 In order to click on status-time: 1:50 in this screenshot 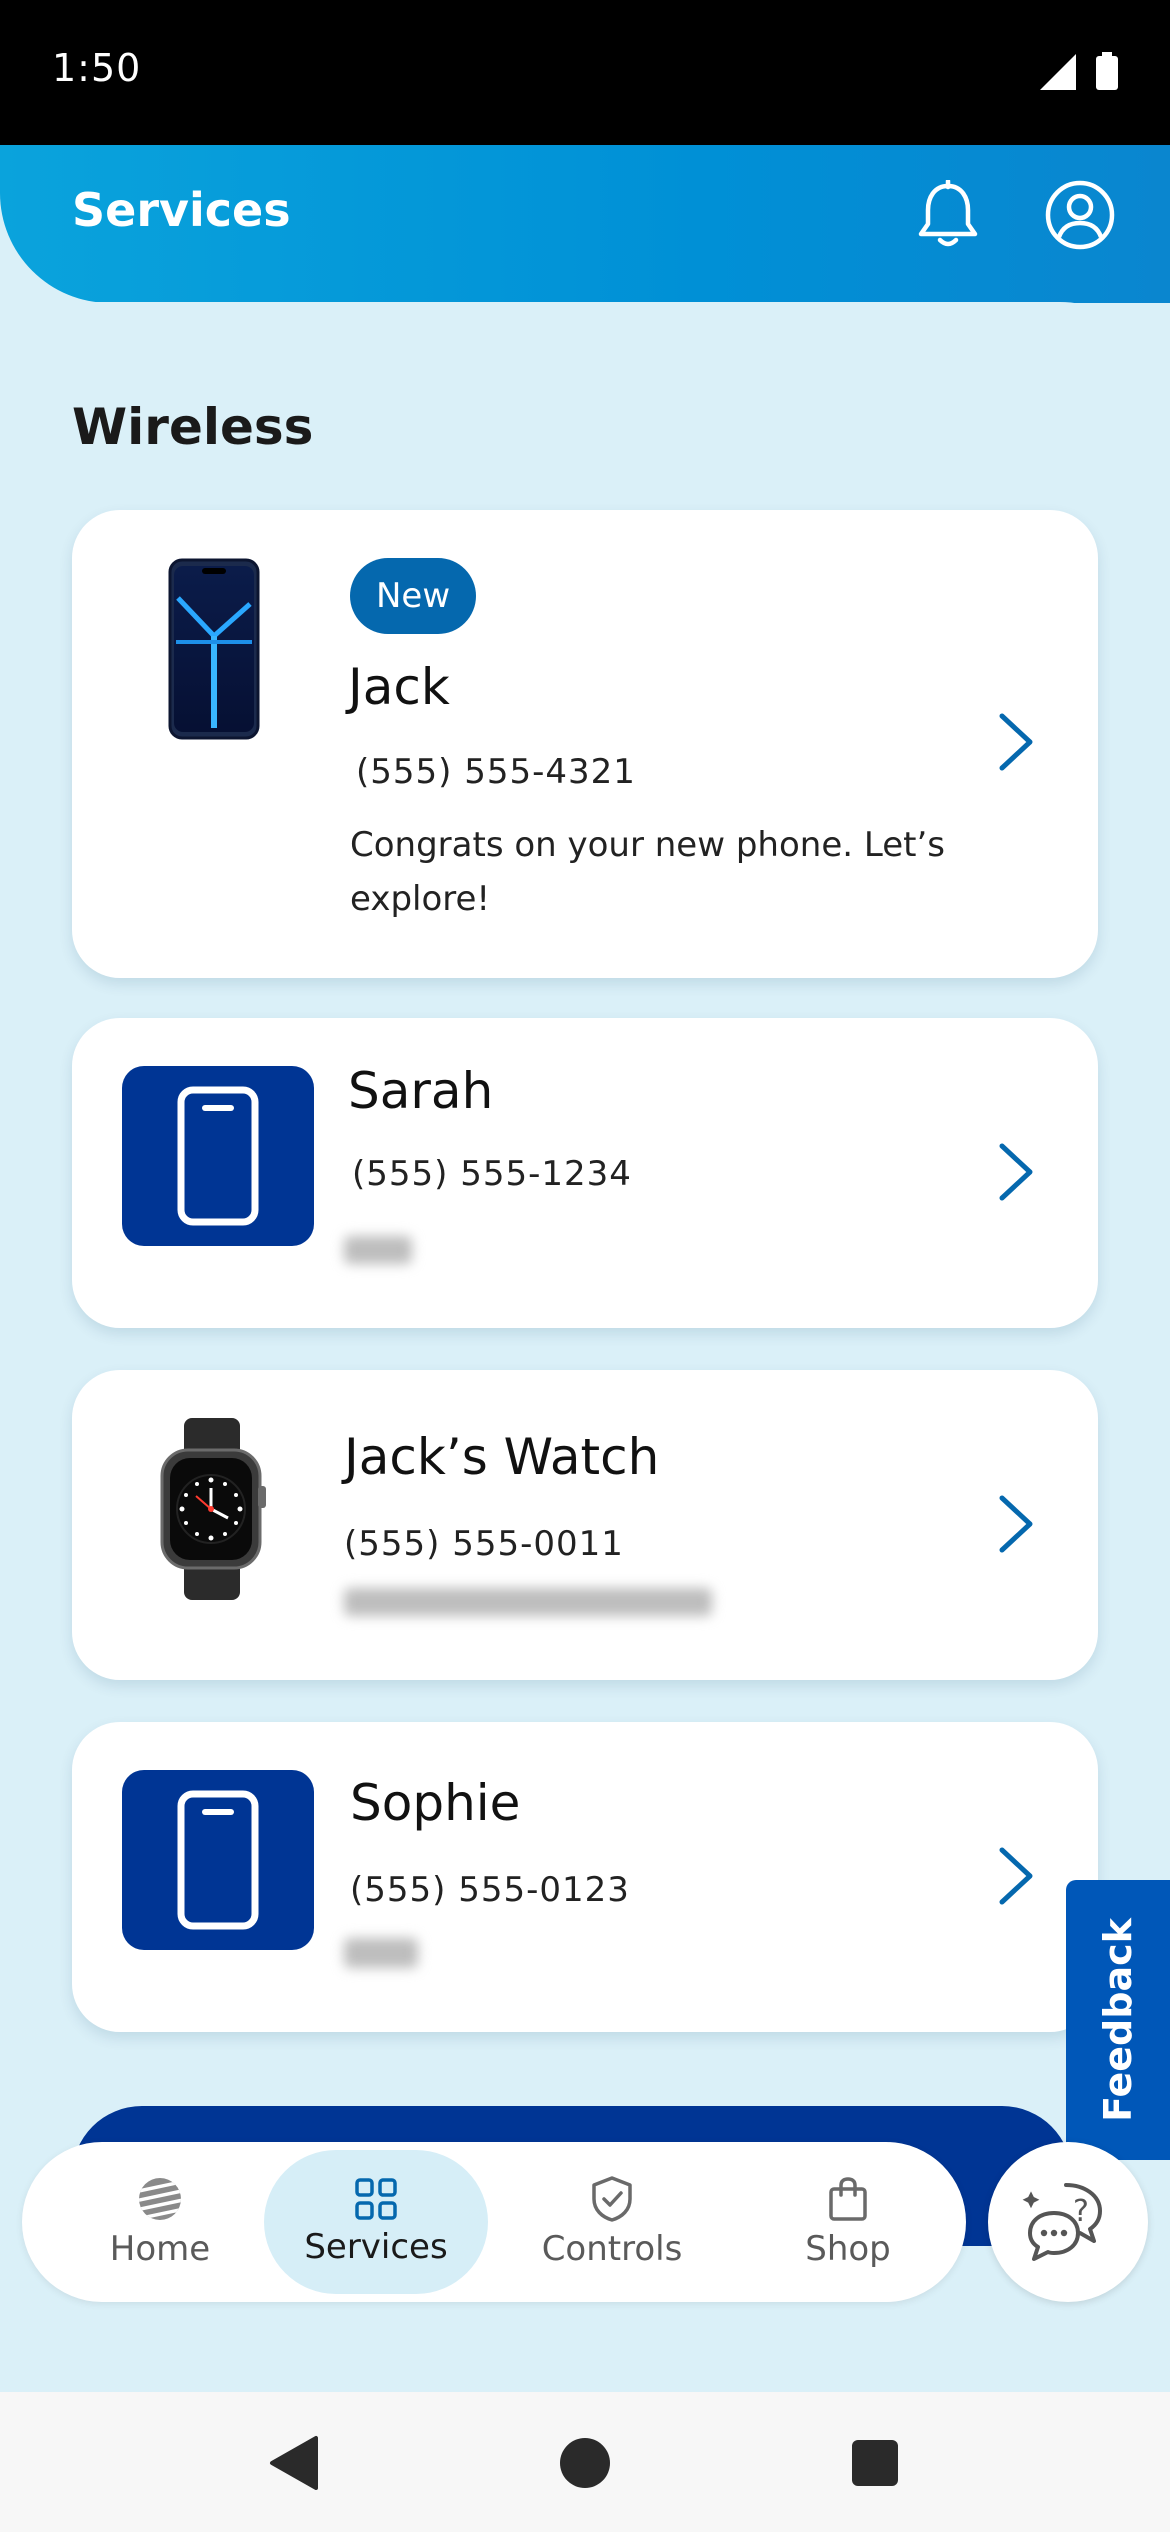, I will do `click(97, 68)`.